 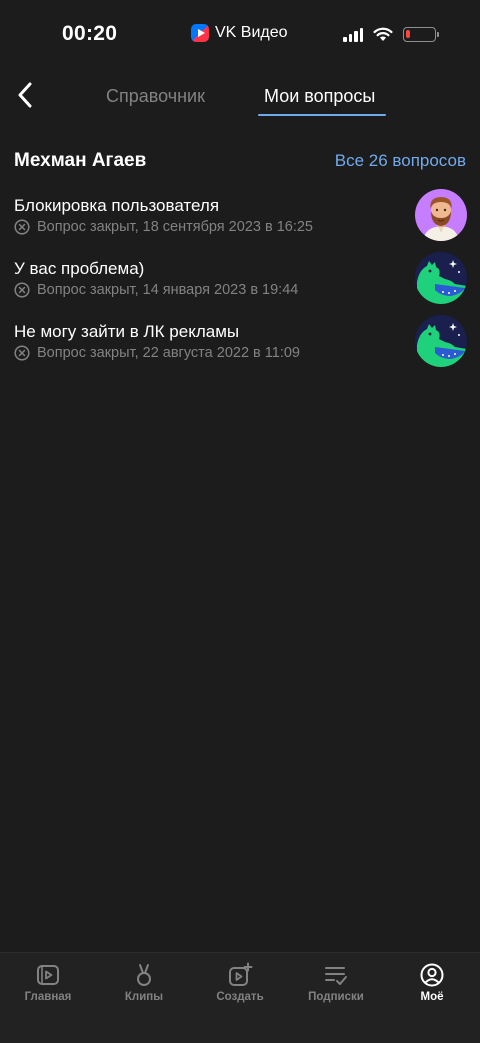 What do you see at coordinates (336, 997) in the screenshot?
I see `tab-subscriptions-label: Подписки` at bounding box center [336, 997].